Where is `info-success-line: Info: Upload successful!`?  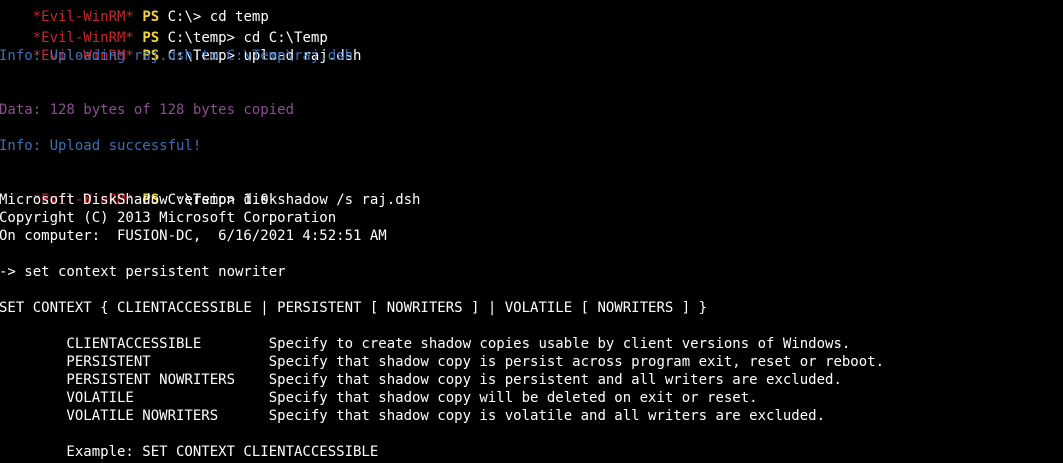 info-success-line: Info: Upload successful! is located at coordinates (101, 146).